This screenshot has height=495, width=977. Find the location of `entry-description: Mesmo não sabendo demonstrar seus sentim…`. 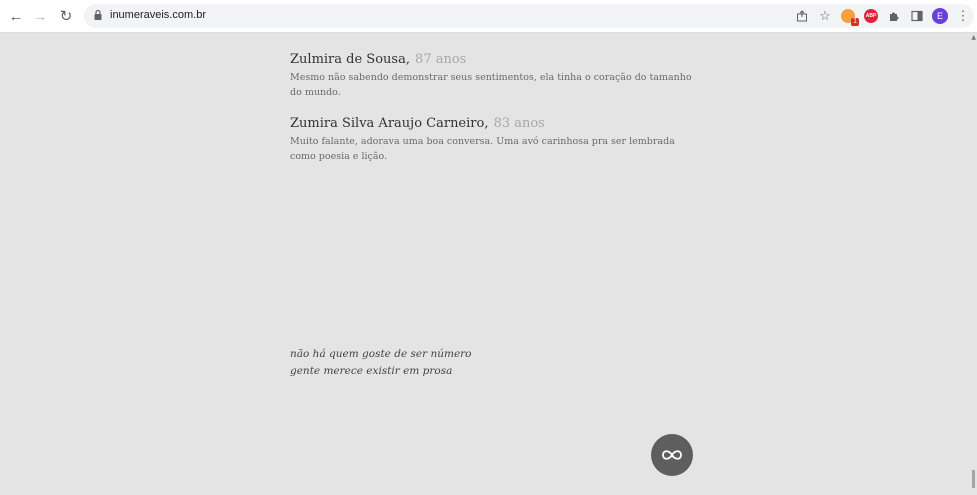

entry-description: Mesmo não sabendo demonstrar seus sentim… is located at coordinates (491, 85).